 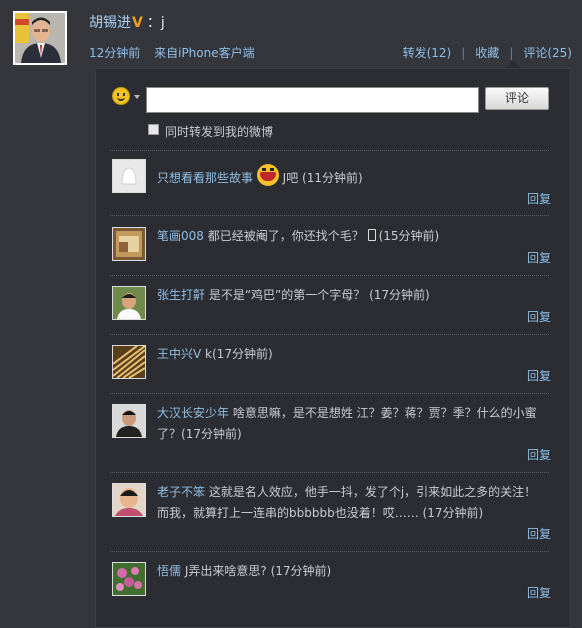 What do you see at coordinates (208, 354) in the screenshot?
I see `comment-body: k` at bounding box center [208, 354].